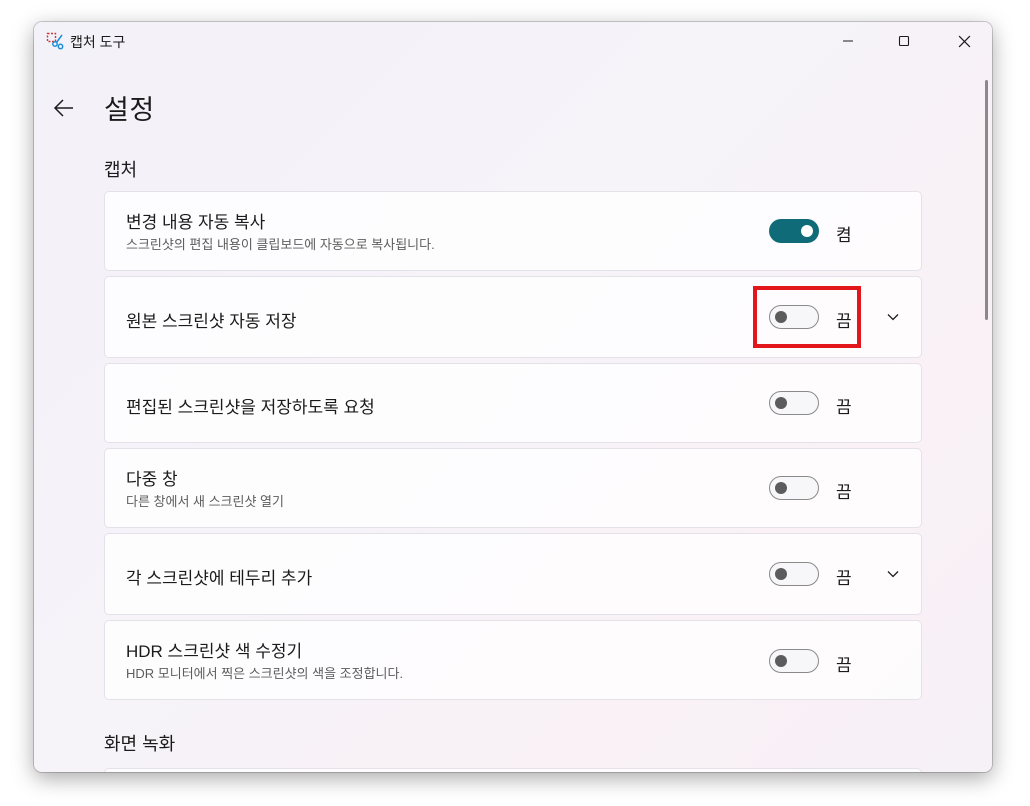  I want to click on setting-title: 편집된 스크린샷을 저장하도록 요청, so click(250, 407).